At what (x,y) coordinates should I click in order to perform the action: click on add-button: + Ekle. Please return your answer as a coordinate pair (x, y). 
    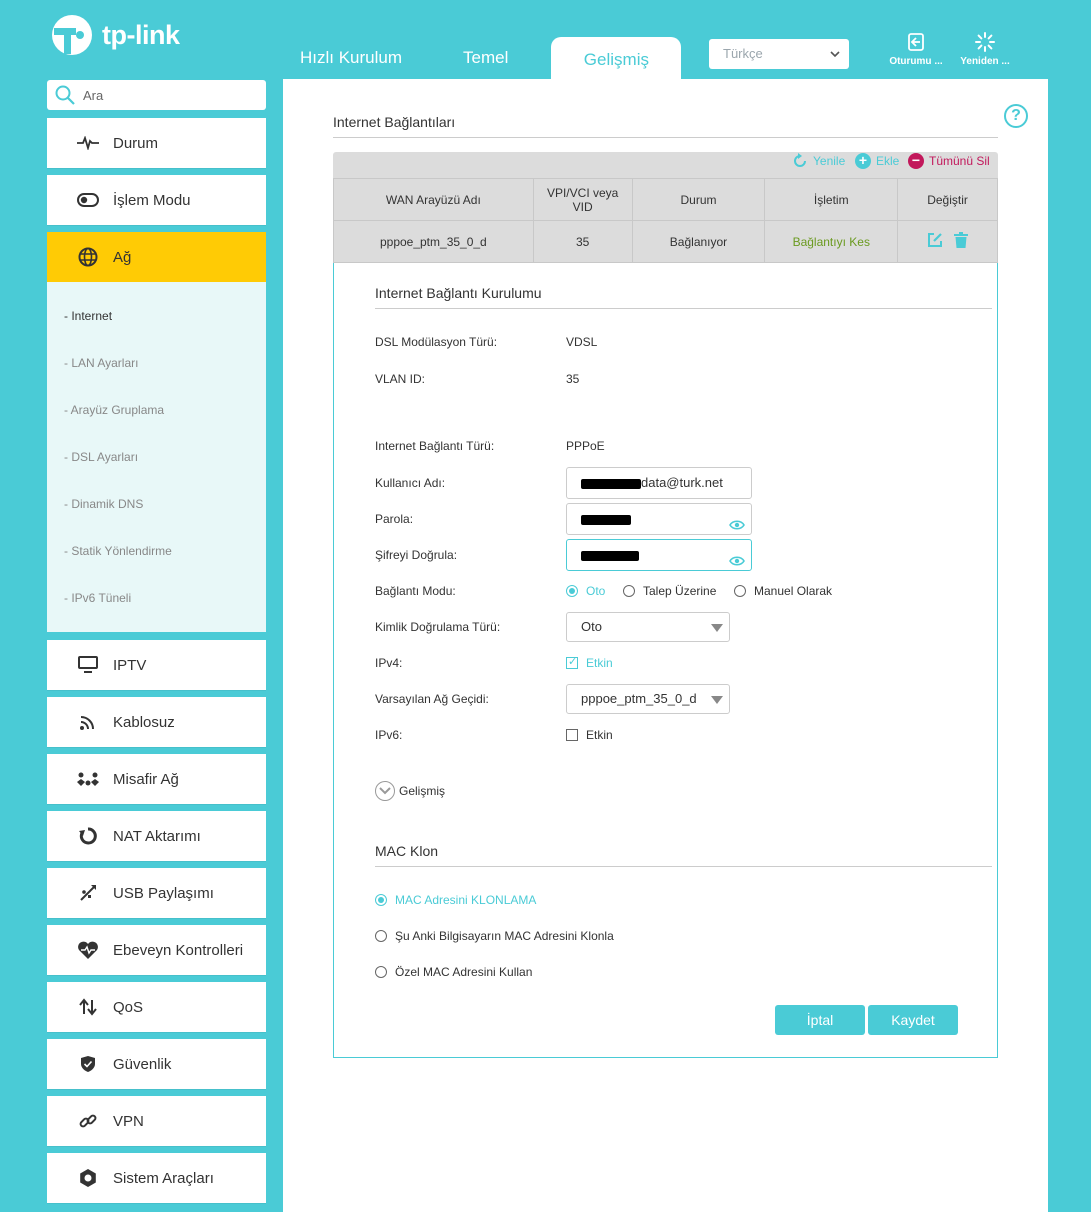
    Looking at the image, I should click on (877, 161).